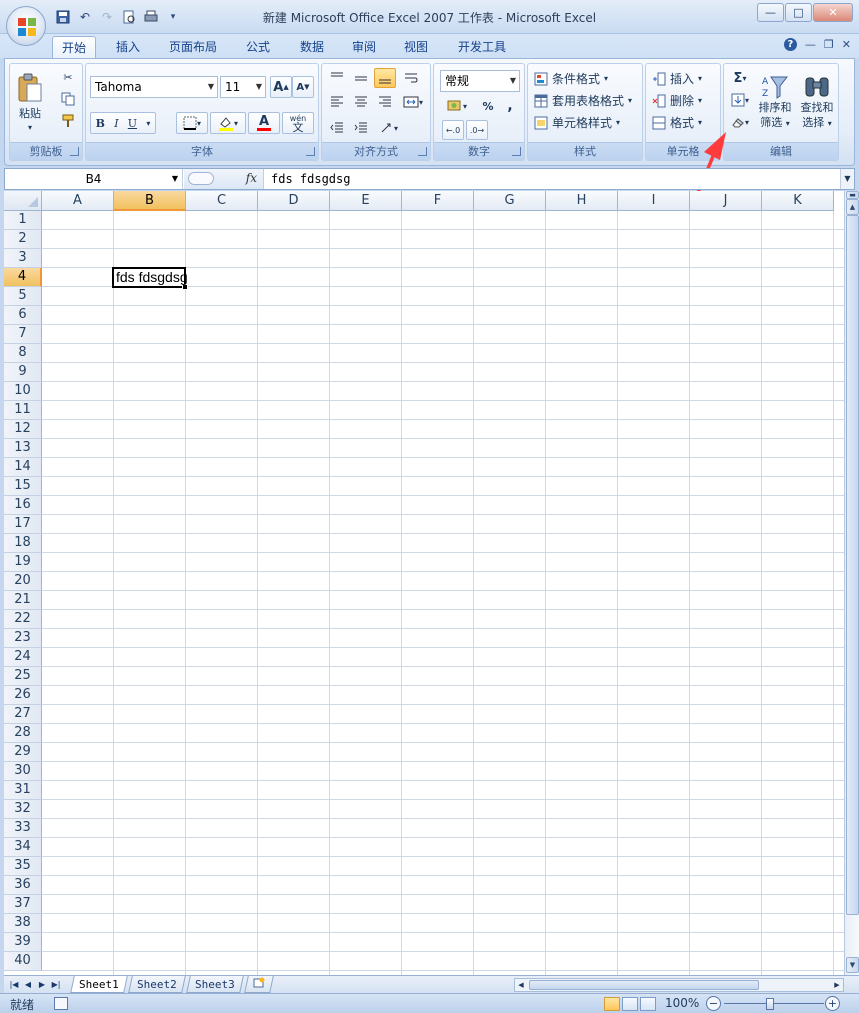  Describe the element at coordinates (23, 486) in the screenshot. I see `row-header-15: 15` at that location.